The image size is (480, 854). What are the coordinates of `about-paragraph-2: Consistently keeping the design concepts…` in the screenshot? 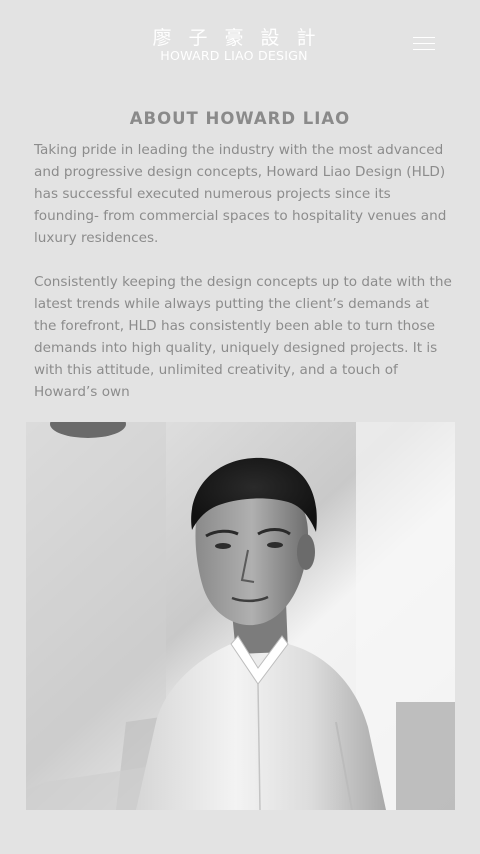 It's located at (243, 337).